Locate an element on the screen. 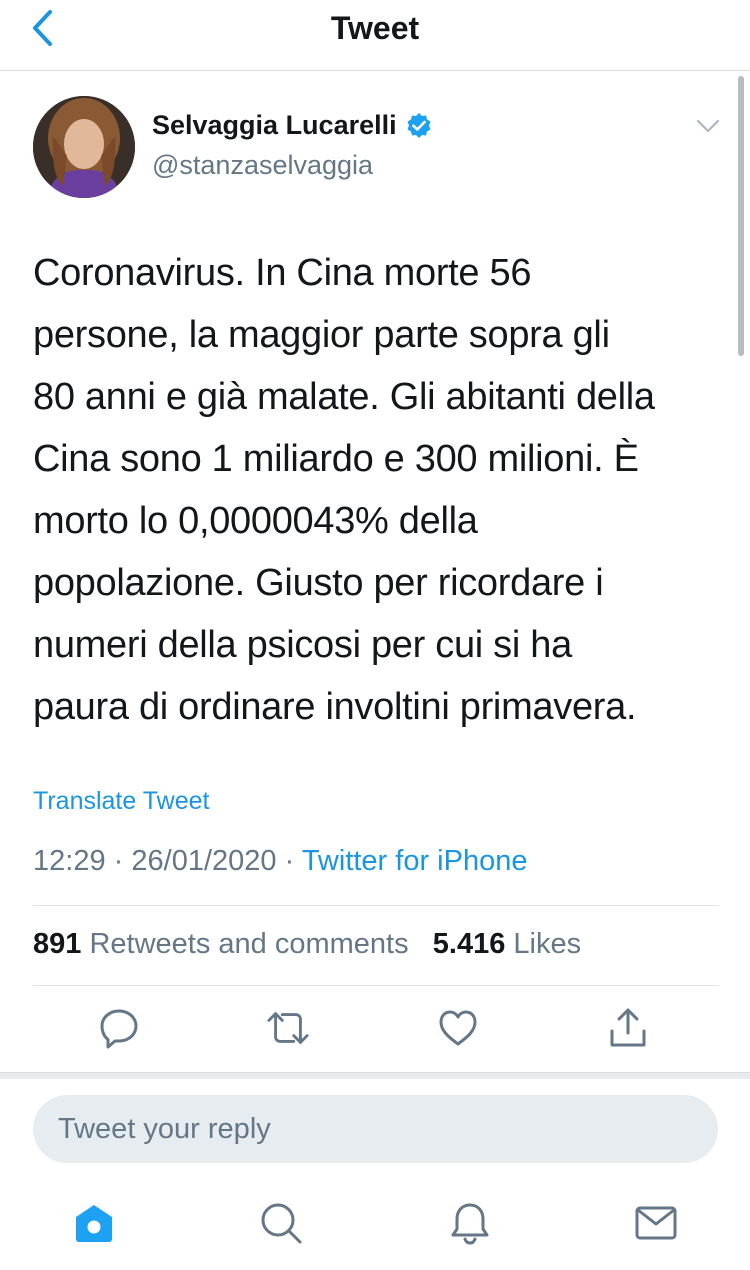  reply-button is located at coordinates (119, 1028).